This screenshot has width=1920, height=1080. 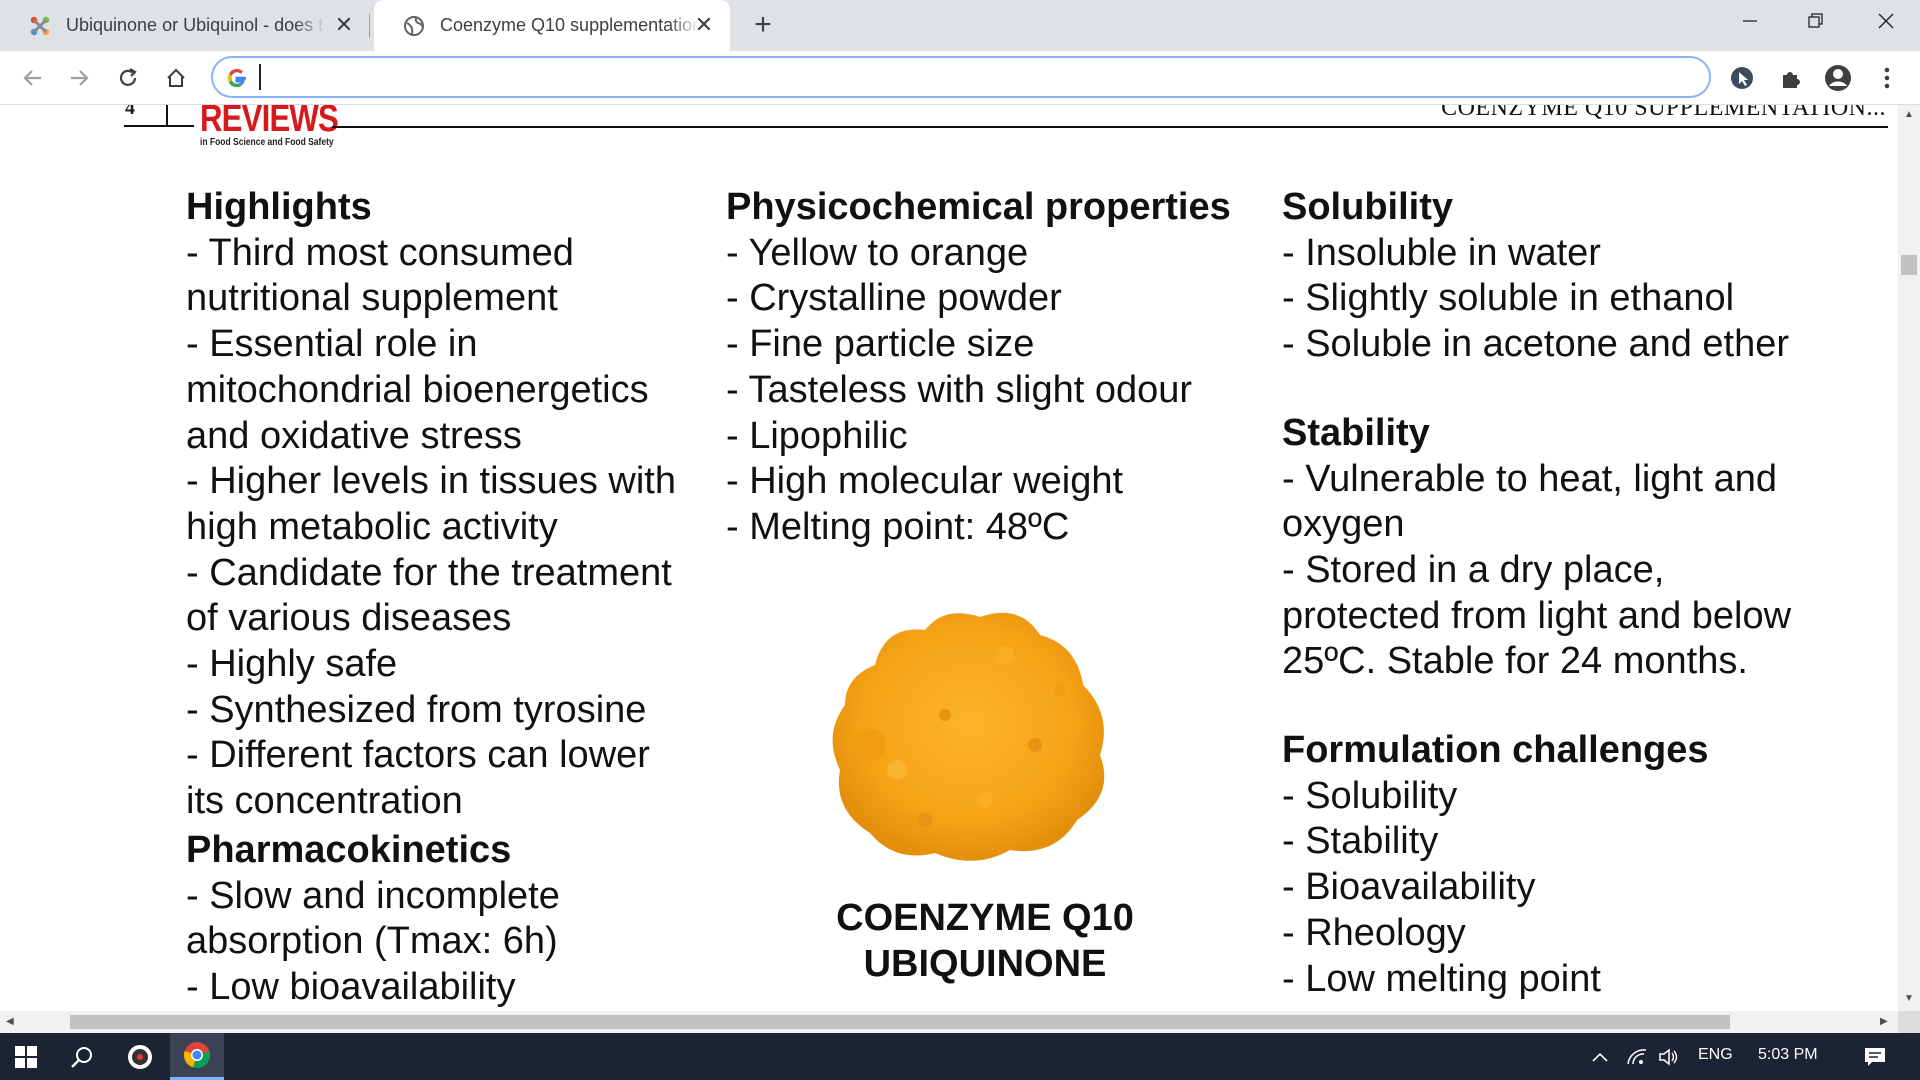 I want to click on tab-ubiquinone: Ubiquinone or Ubiquinol - does t ✕, so click(x=185, y=25).